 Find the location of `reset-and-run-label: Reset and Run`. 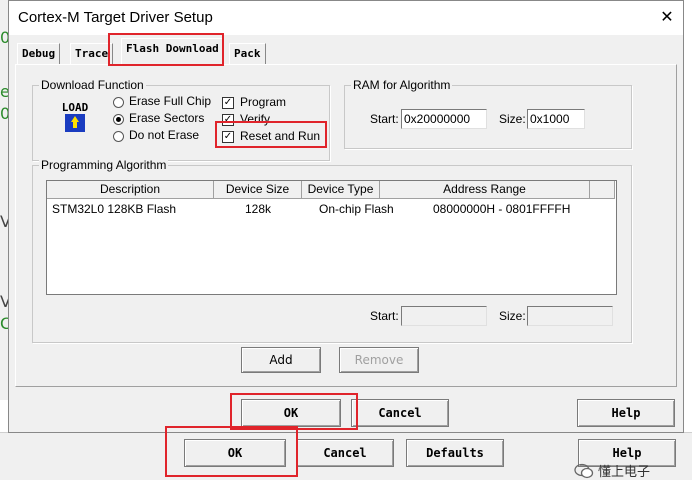

reset-and-run-label: Reset and Run is located at coordinates (280, 136).